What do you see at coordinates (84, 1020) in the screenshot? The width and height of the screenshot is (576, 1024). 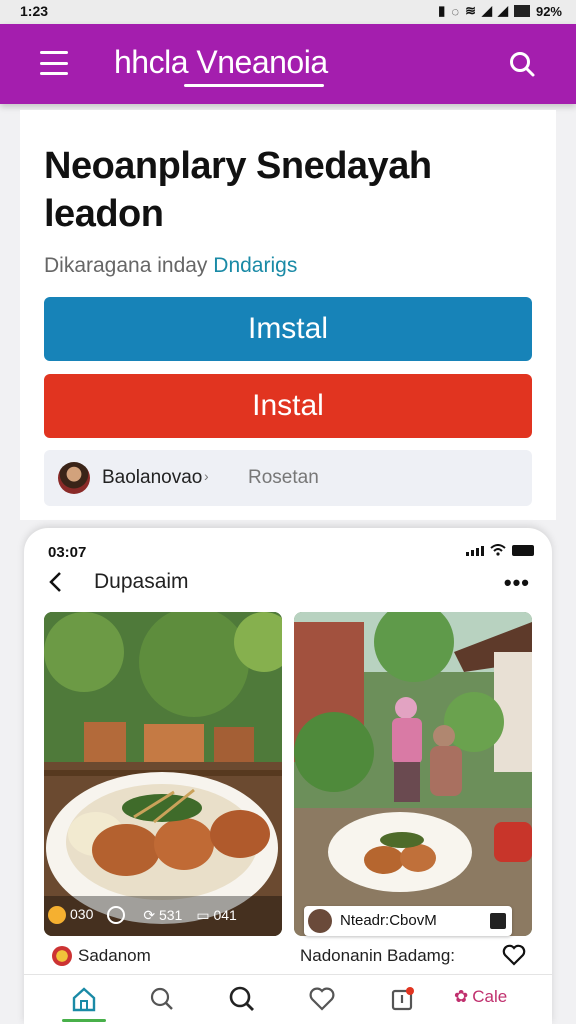 I see `active-tab-indicator` at bounding box center [84, 1020].